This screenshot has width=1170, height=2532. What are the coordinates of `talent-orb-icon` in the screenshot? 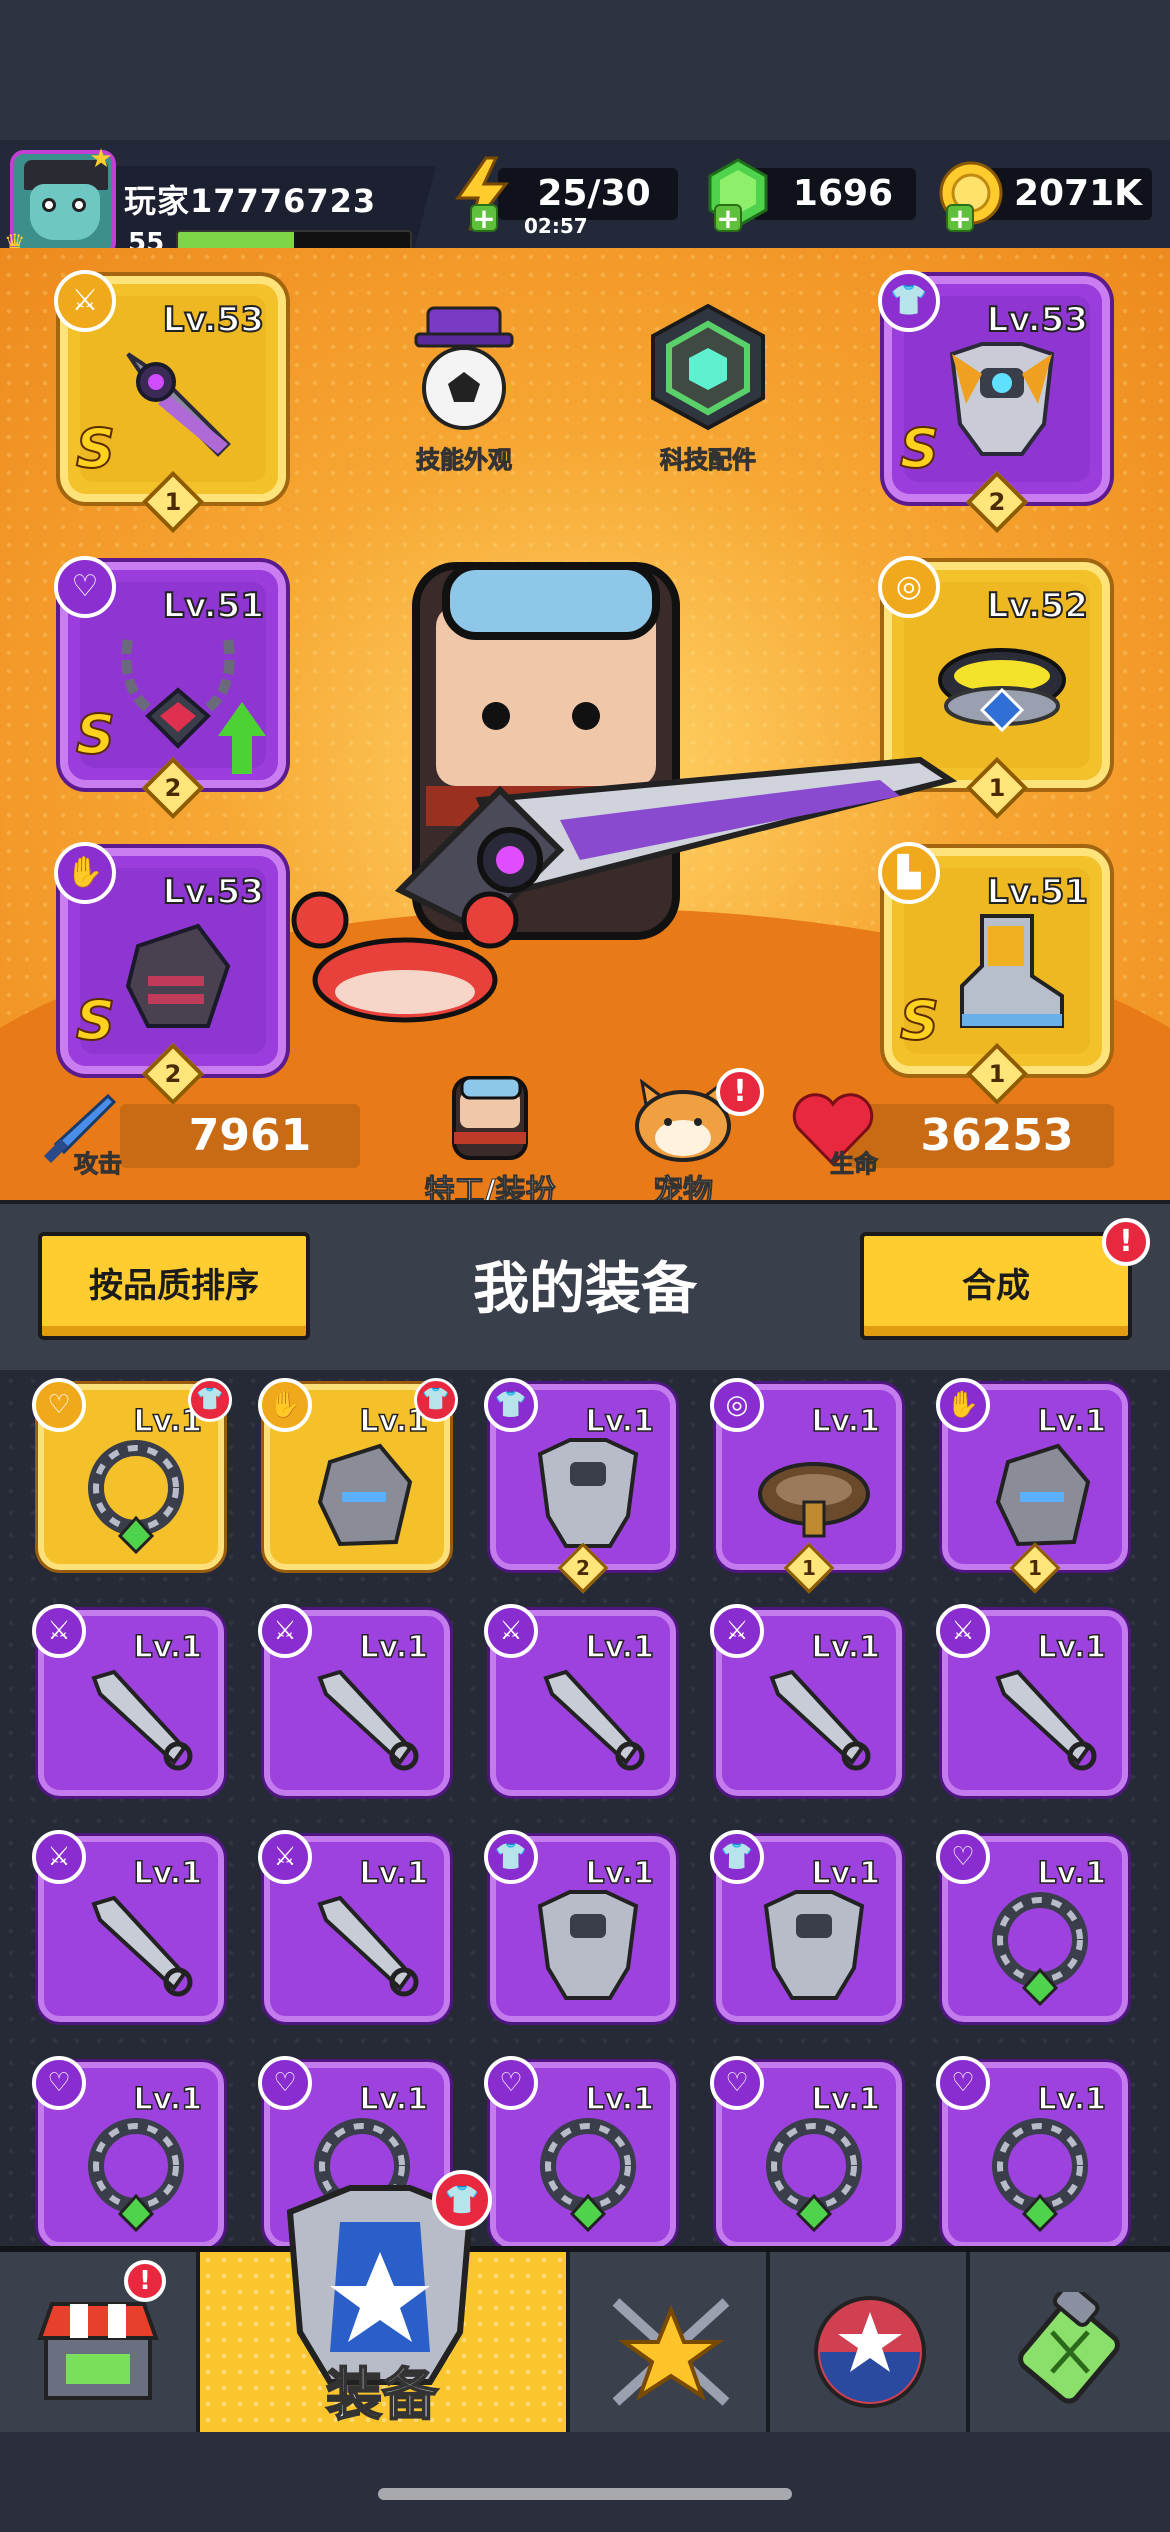 It's located at (870, 2352).